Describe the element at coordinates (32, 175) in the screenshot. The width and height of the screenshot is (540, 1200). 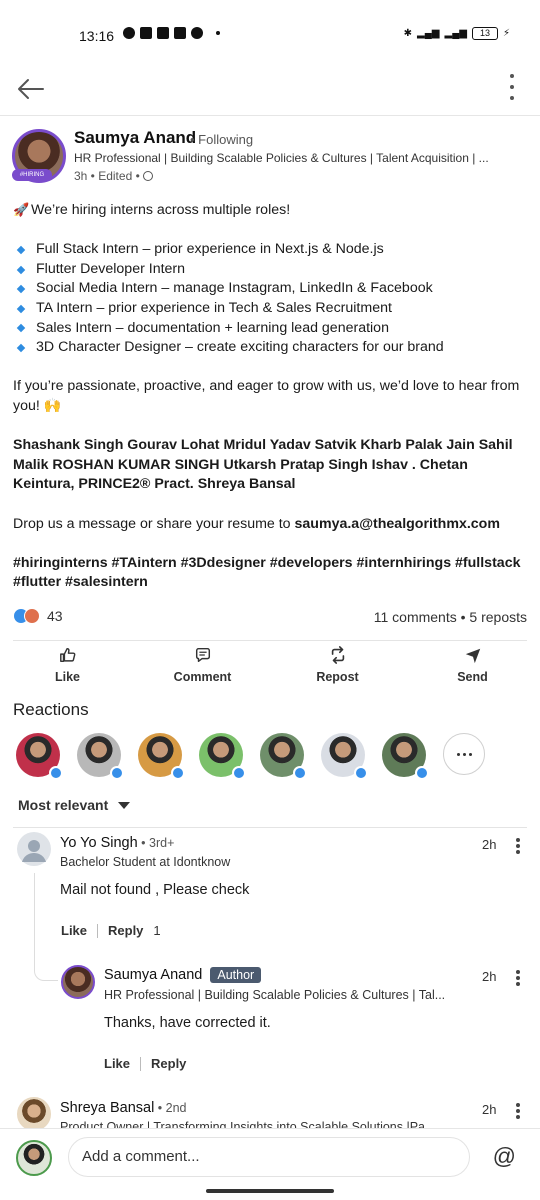
I see `hiring-badge: #HIRING` at that location.